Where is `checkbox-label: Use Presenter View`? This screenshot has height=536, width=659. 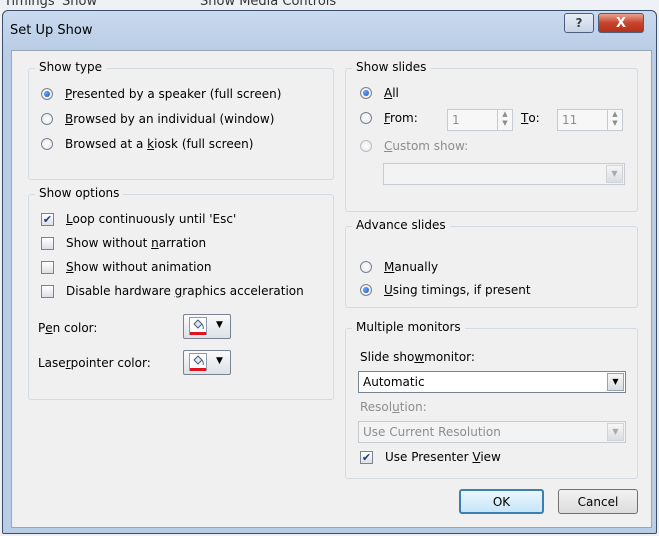 checkbox-label: Use Presenter View is located at coordinates (443, 457).